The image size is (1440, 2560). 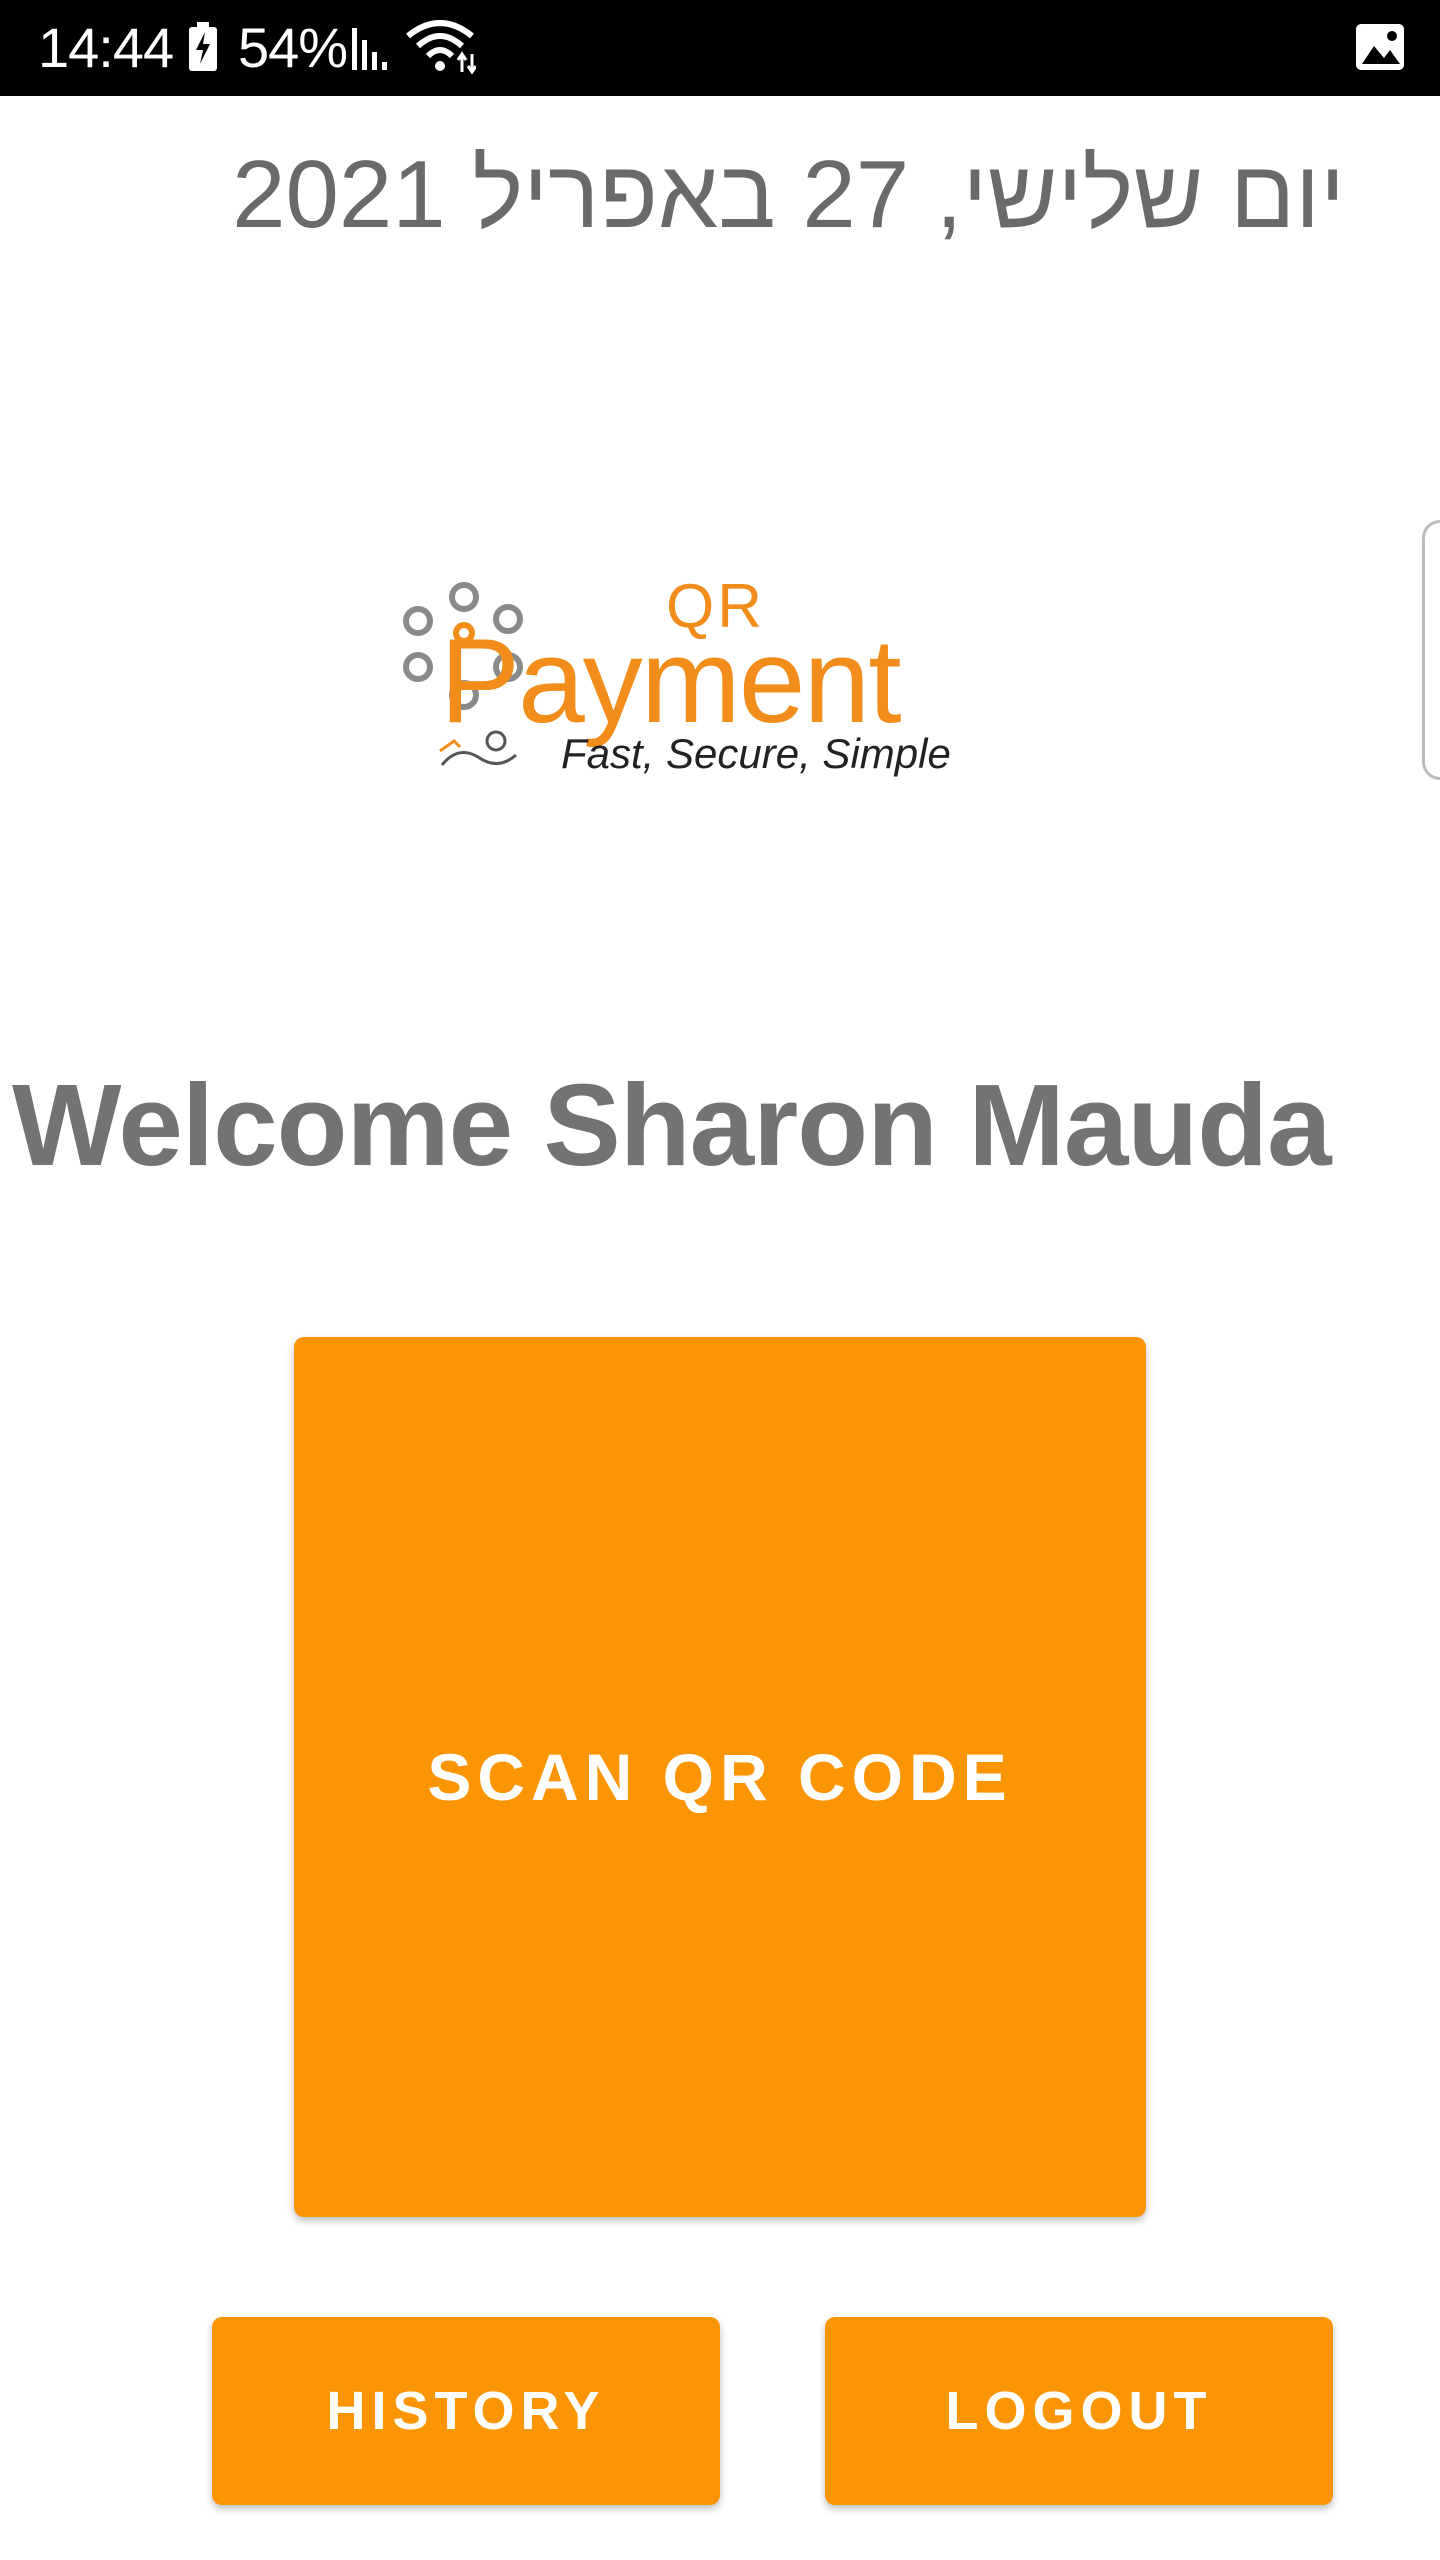 I want to click on edge-panel-handle, so click(x=1431, y=650).